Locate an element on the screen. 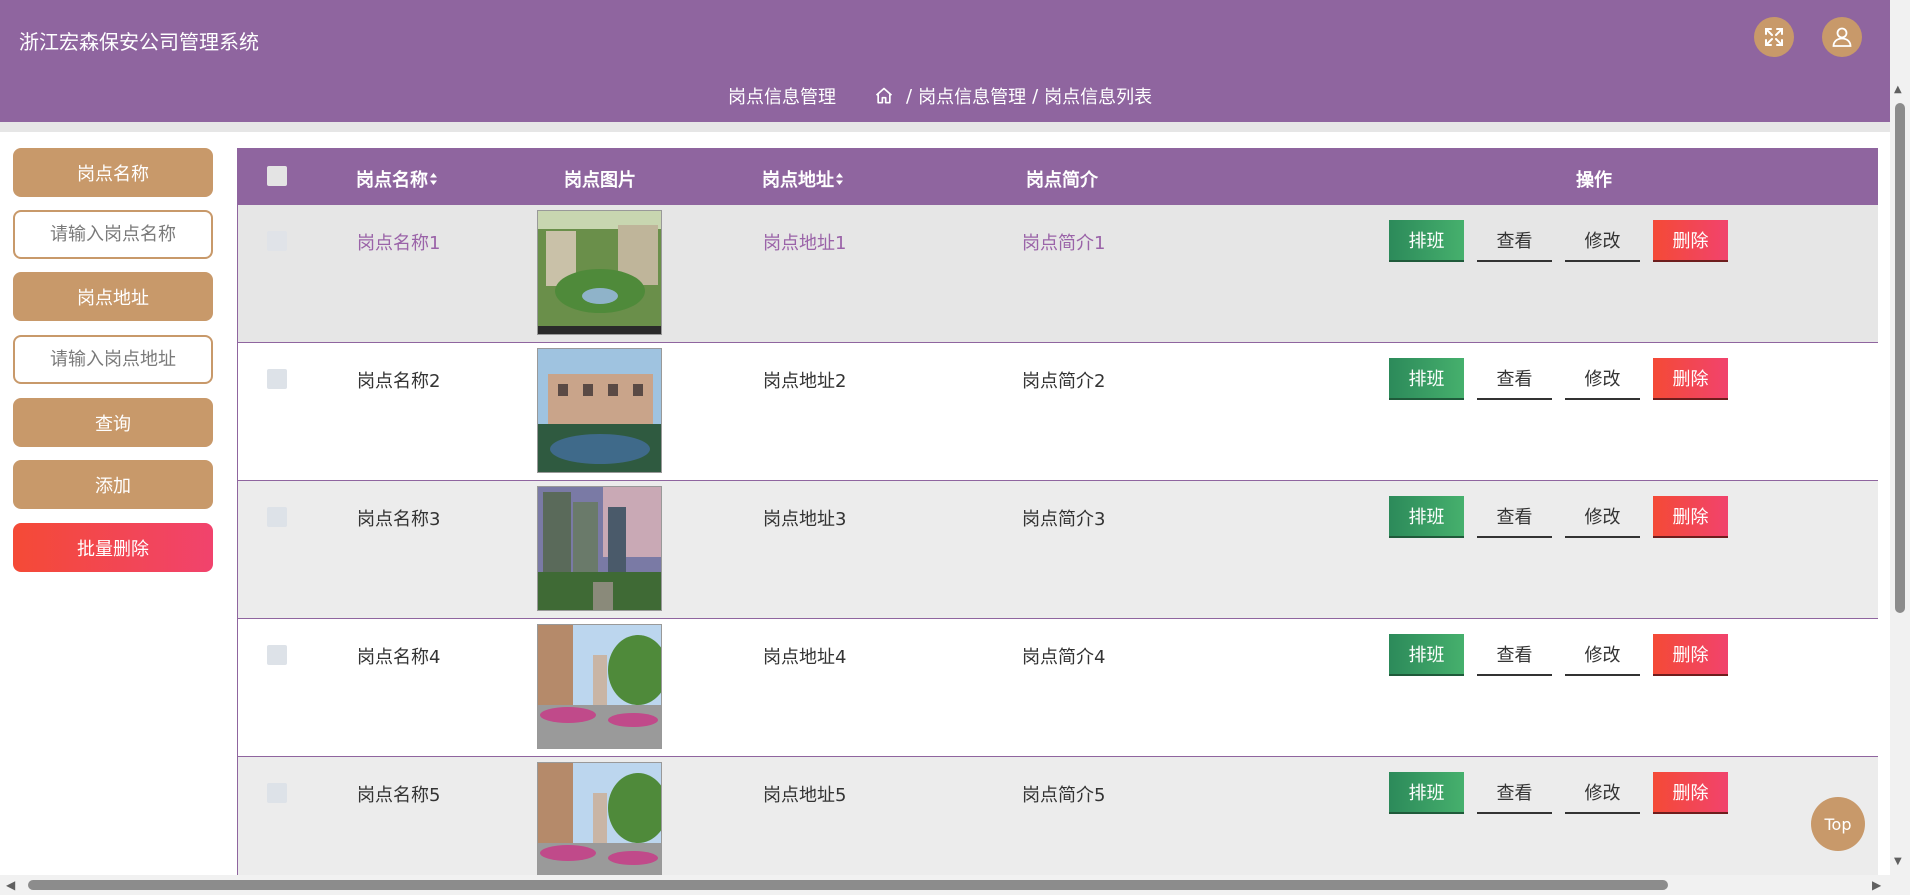  table-row: 岗点名称5 岗点地址5 岗点简介5 排班 查看 修改 删除 is located at coordinates (1057, 817).